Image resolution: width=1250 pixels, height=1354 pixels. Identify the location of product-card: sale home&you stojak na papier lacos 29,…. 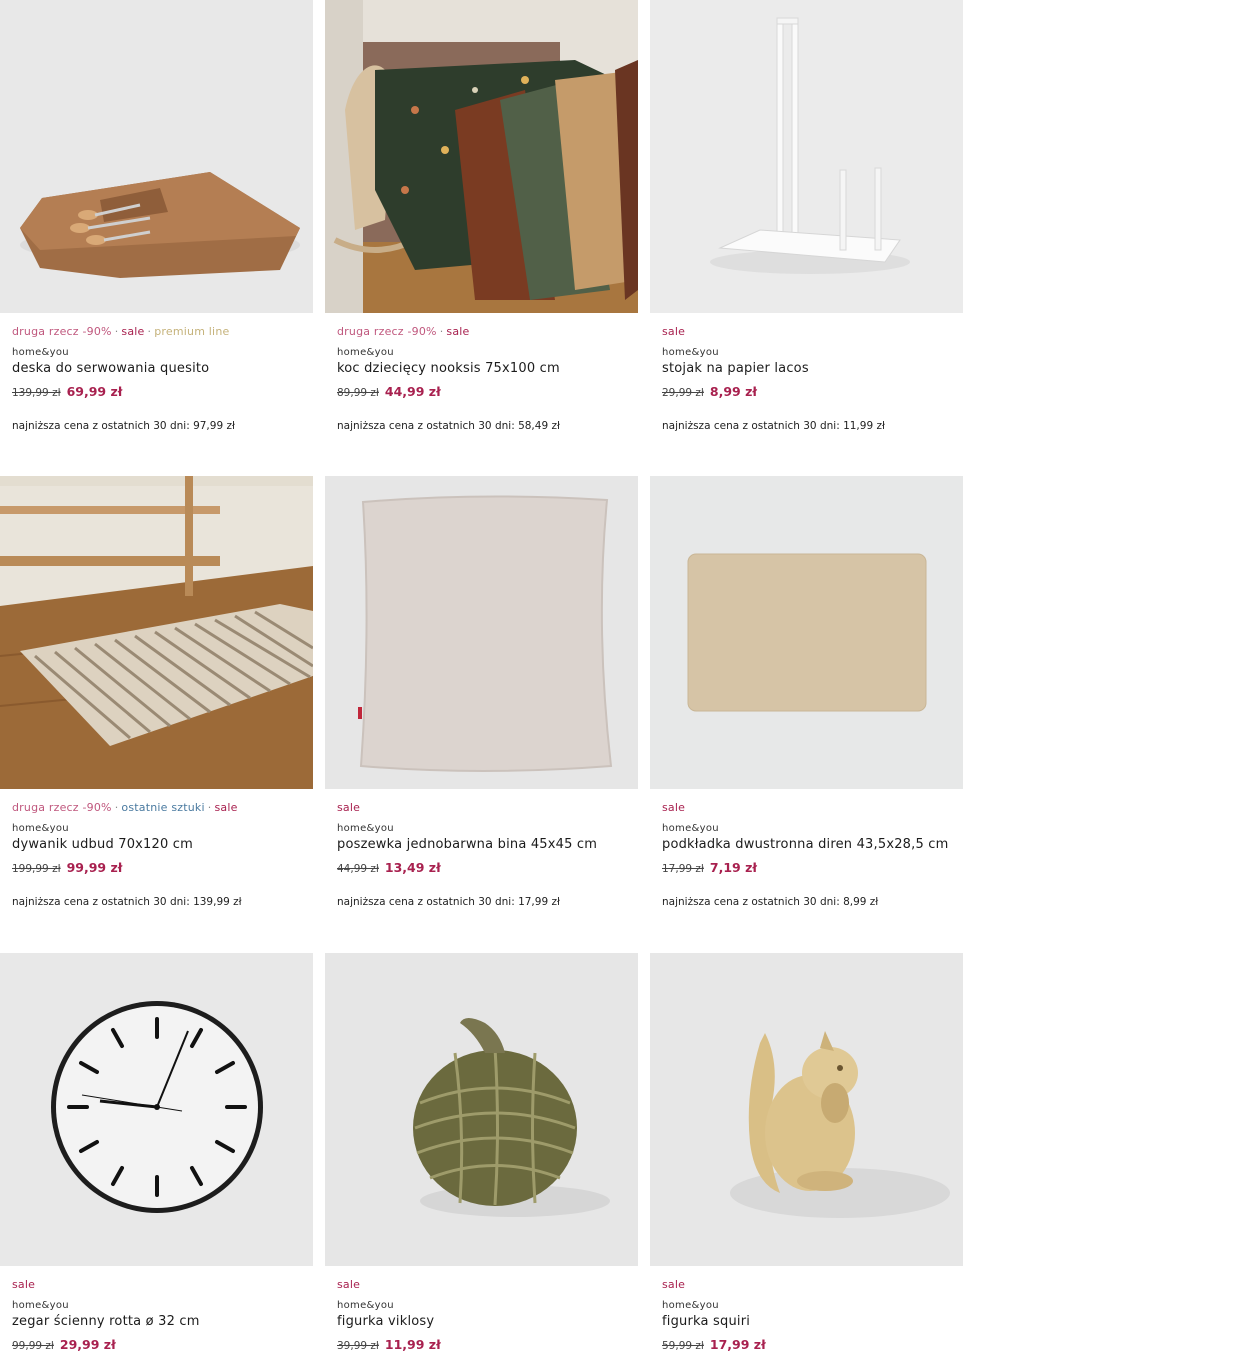
(806, 216).